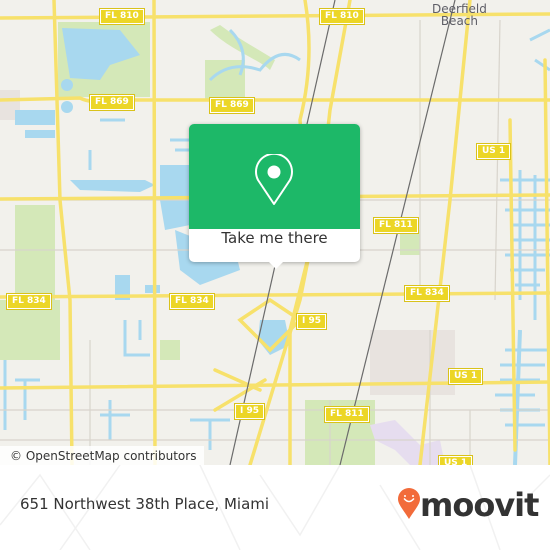 The width and height of the screenshot is (550, 550). What do you see at coordinates (274, 179) in the screenshot?
I see `map-pin-icon` at bounding box center [274, 179].